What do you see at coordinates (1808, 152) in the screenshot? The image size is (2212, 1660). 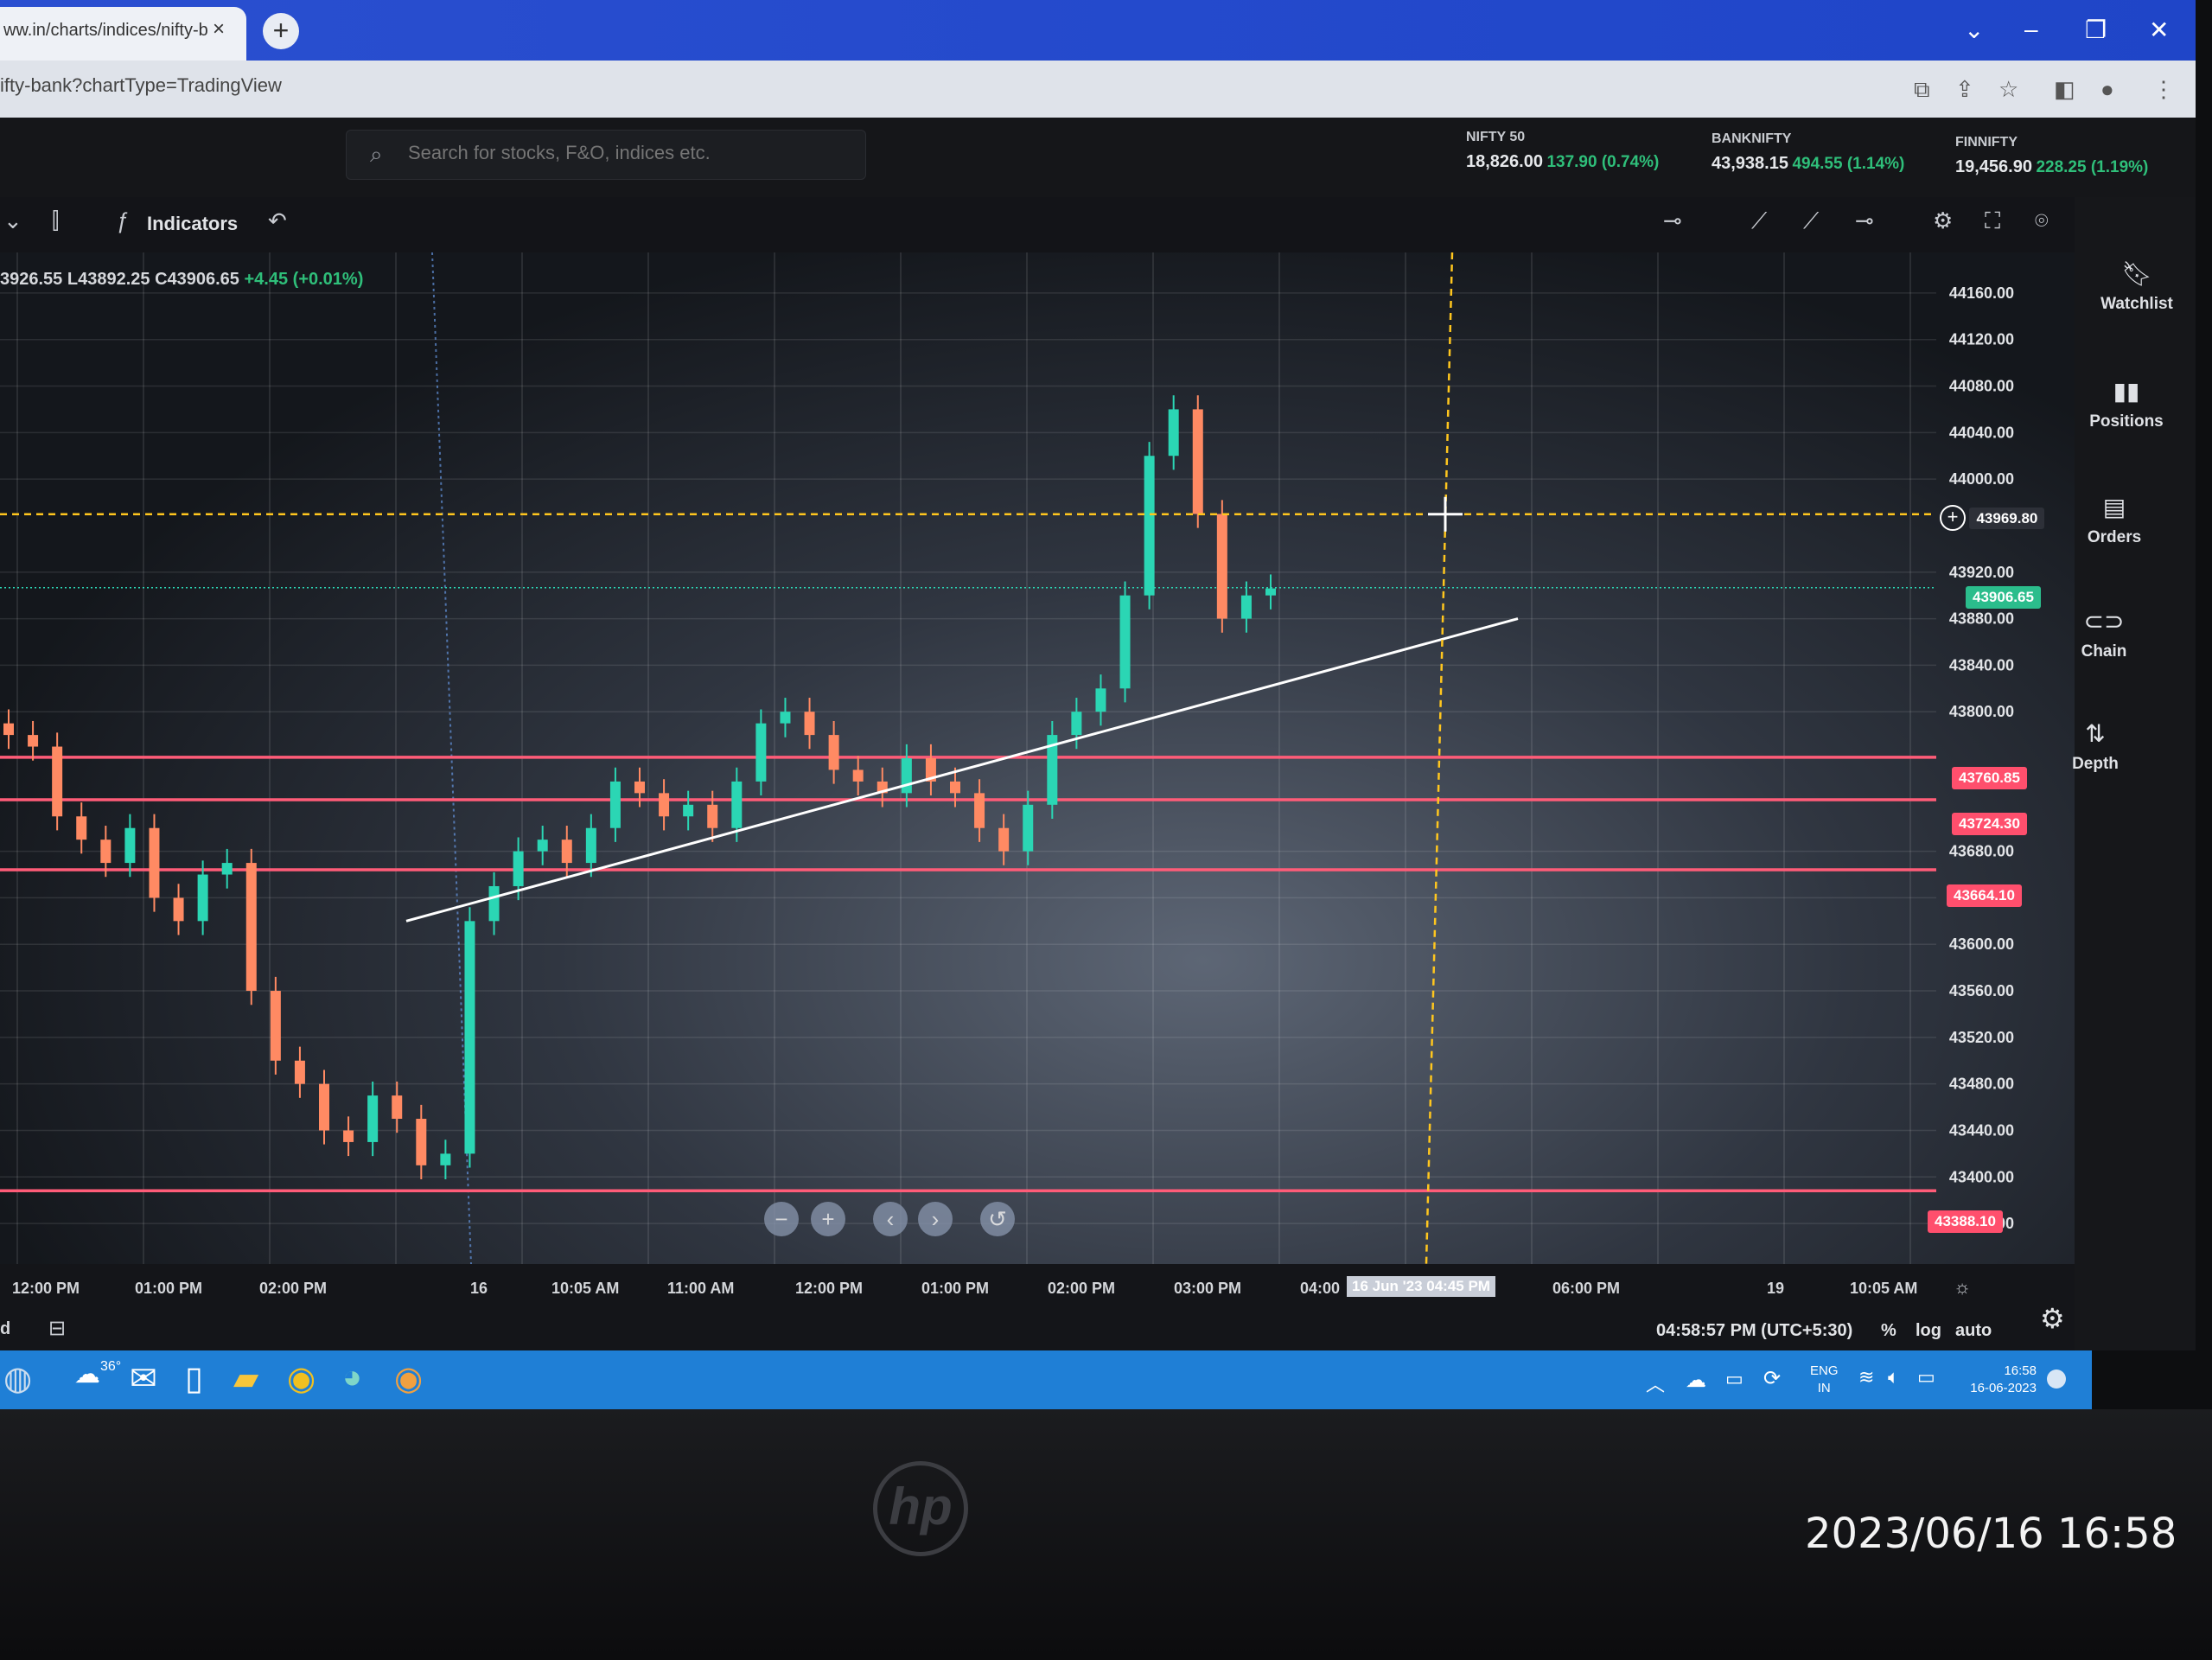 I see `ticker-banknifty: BANKNIFTY 43,938.15 494.55 (1.14%)` at bounding box center [1808, 152].